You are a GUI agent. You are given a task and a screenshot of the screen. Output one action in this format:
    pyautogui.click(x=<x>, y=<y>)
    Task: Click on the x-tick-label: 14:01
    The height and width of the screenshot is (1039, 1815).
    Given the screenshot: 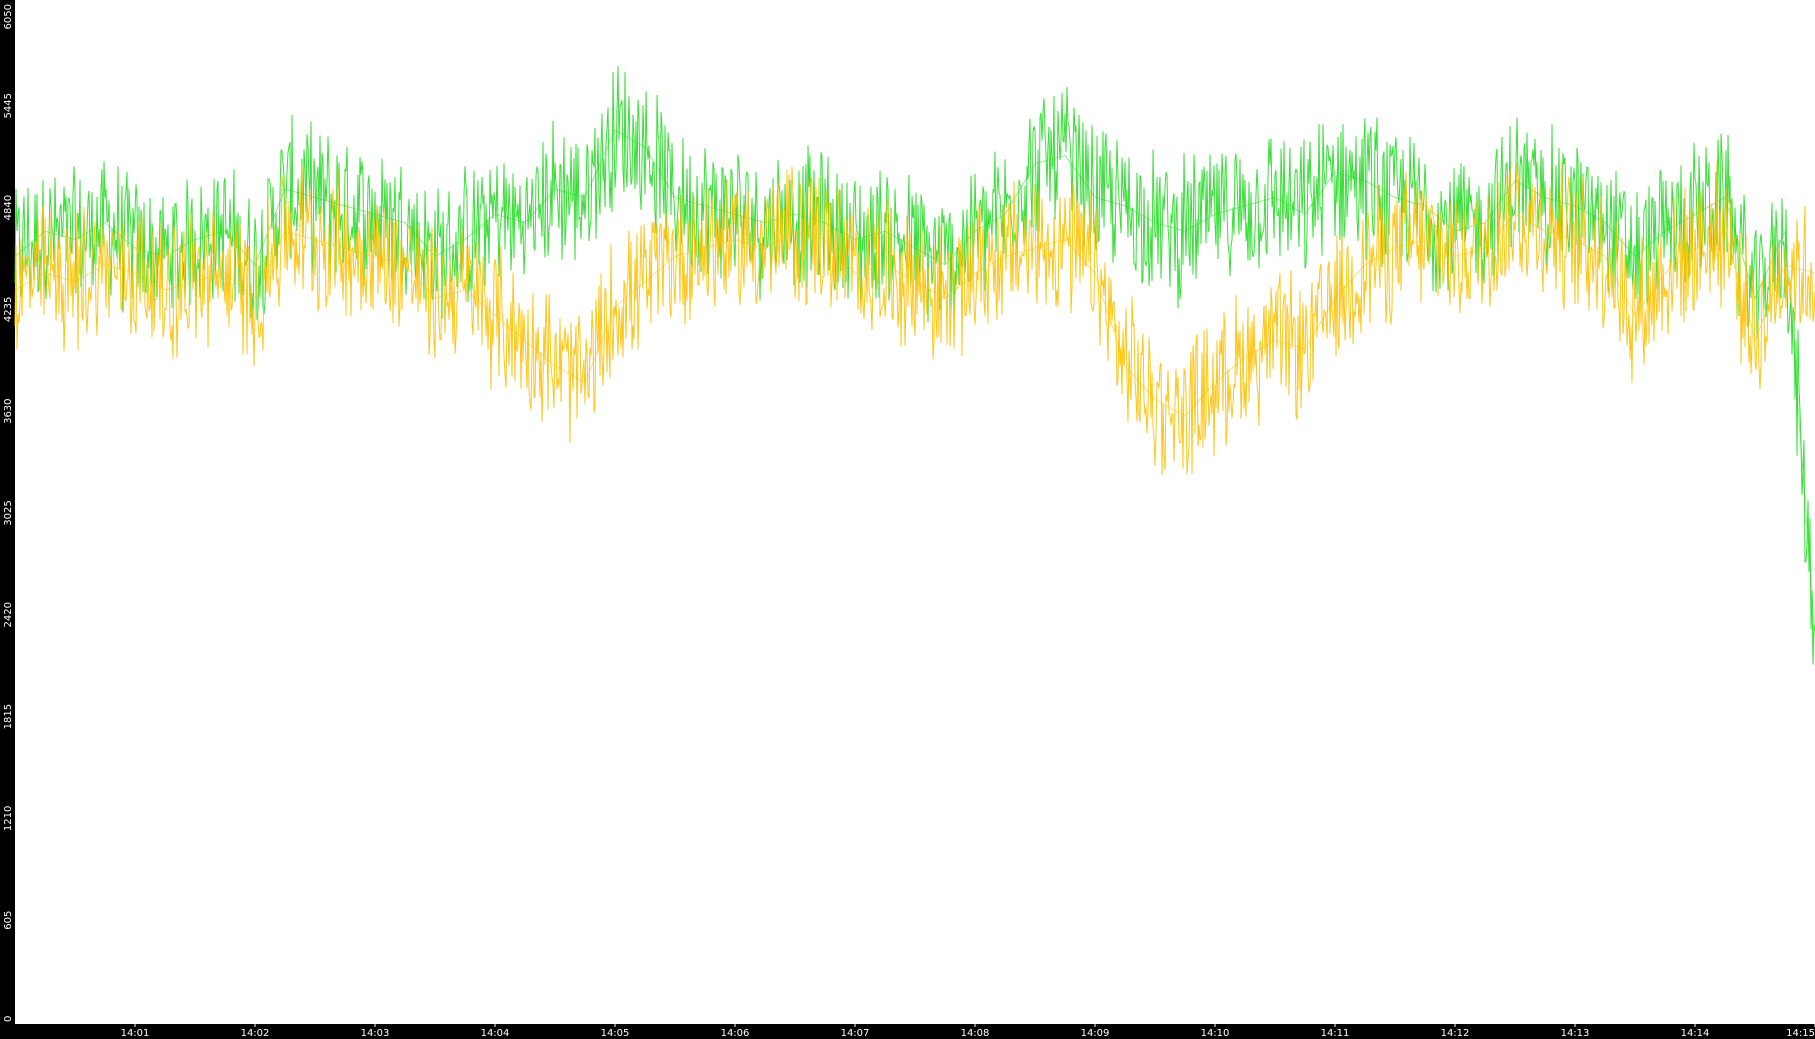 What is the action you would take?
    pyautogui.click(x=135, y=1033)
    